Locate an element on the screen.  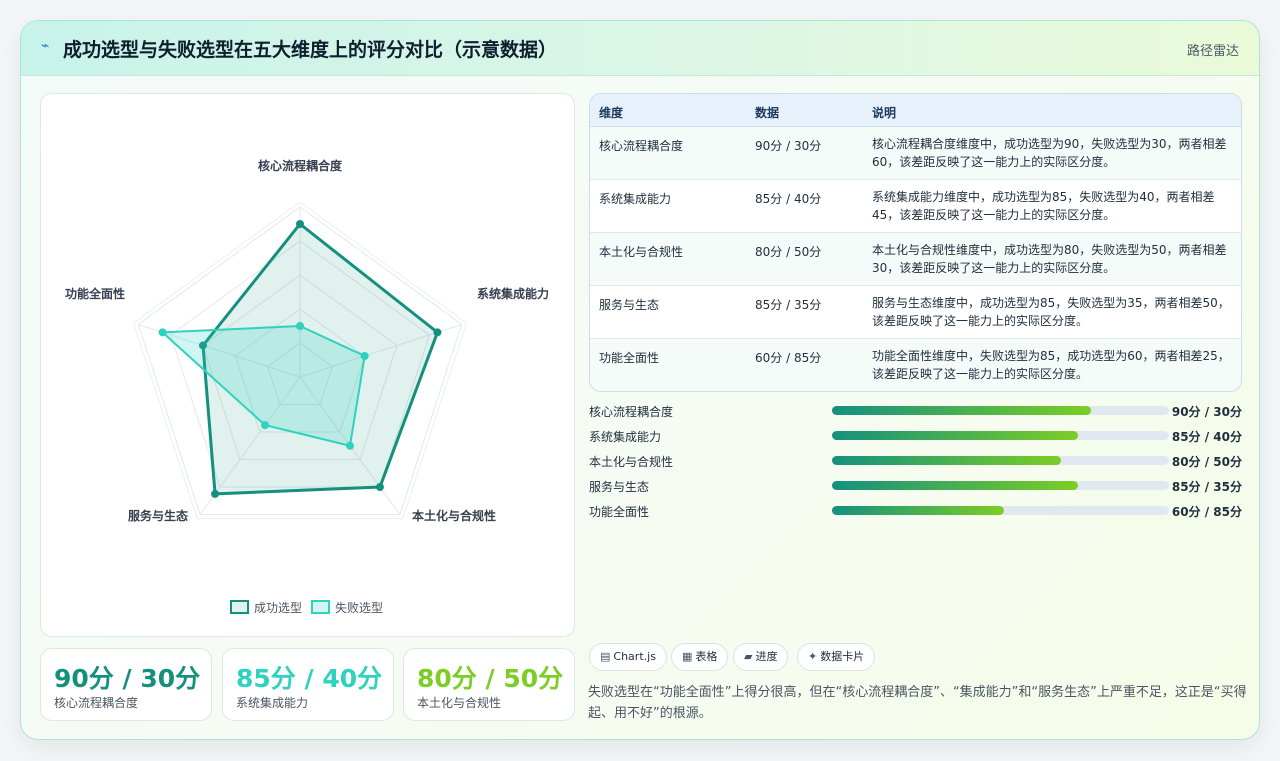
progress-value: 90分 / 30分 is located at coordinates (1206, 412).